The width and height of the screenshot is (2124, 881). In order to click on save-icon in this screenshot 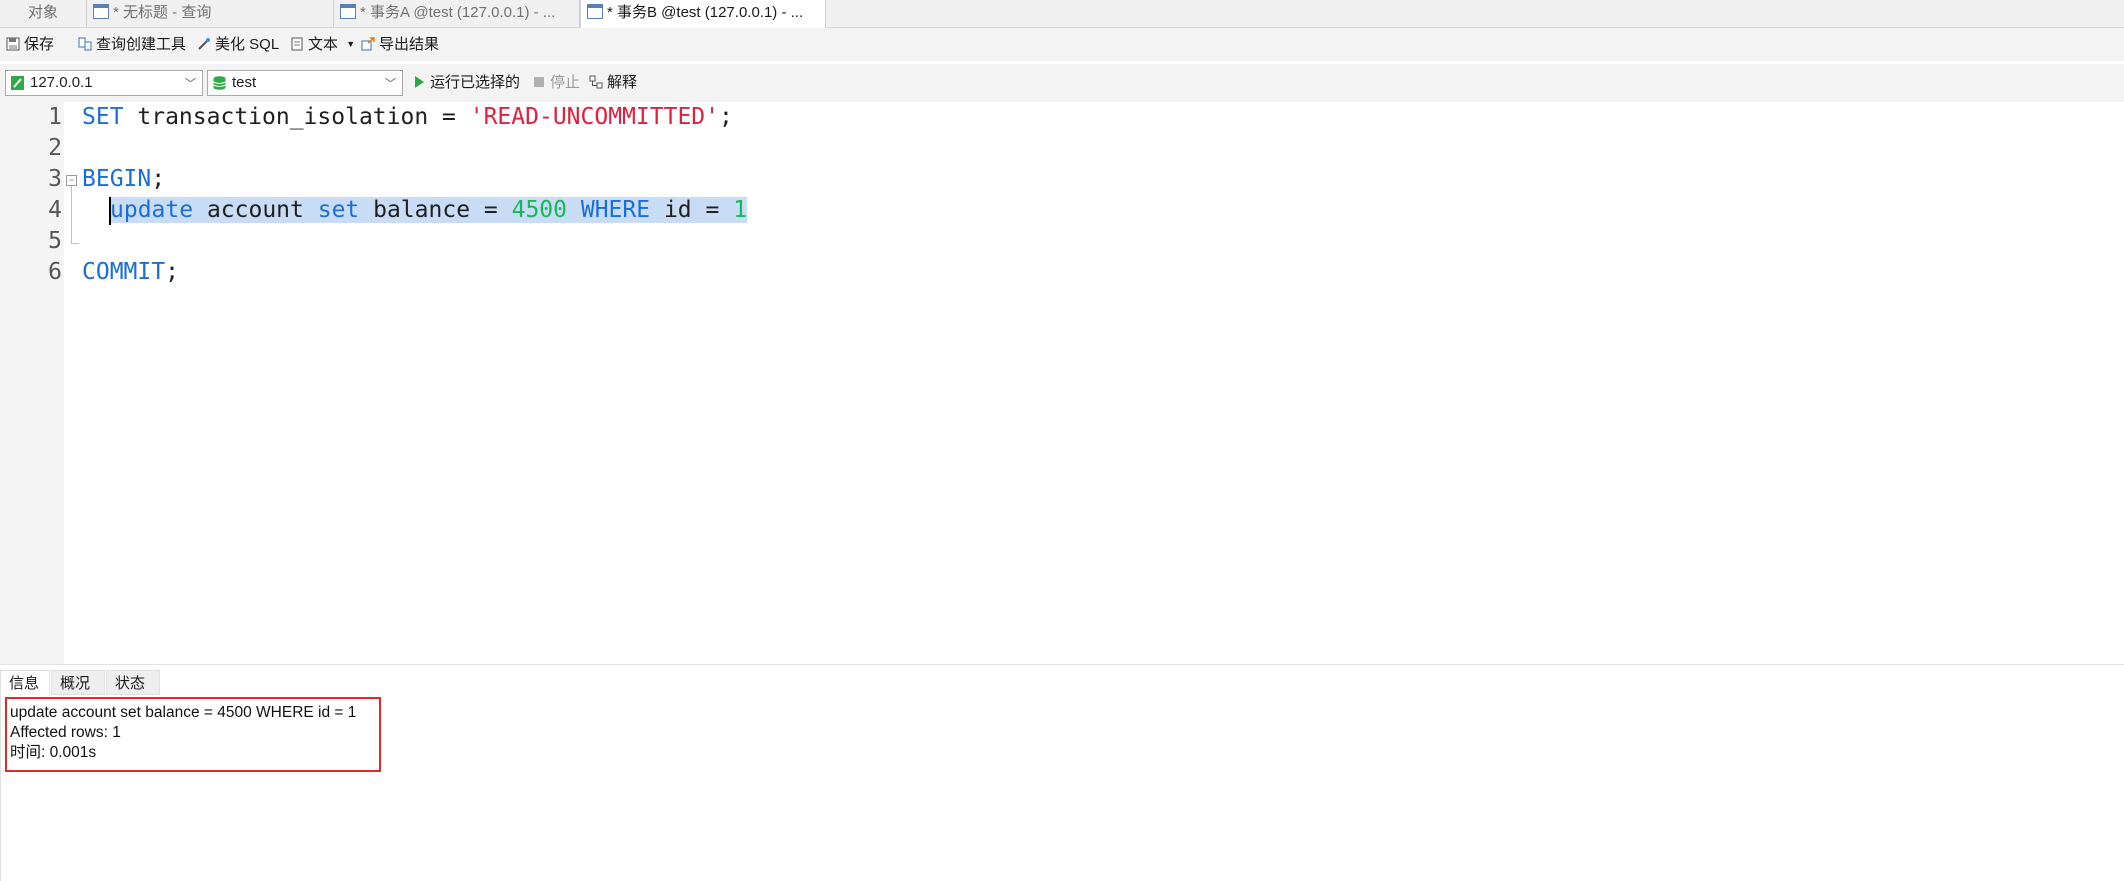, I will do `click(13, 43)`.